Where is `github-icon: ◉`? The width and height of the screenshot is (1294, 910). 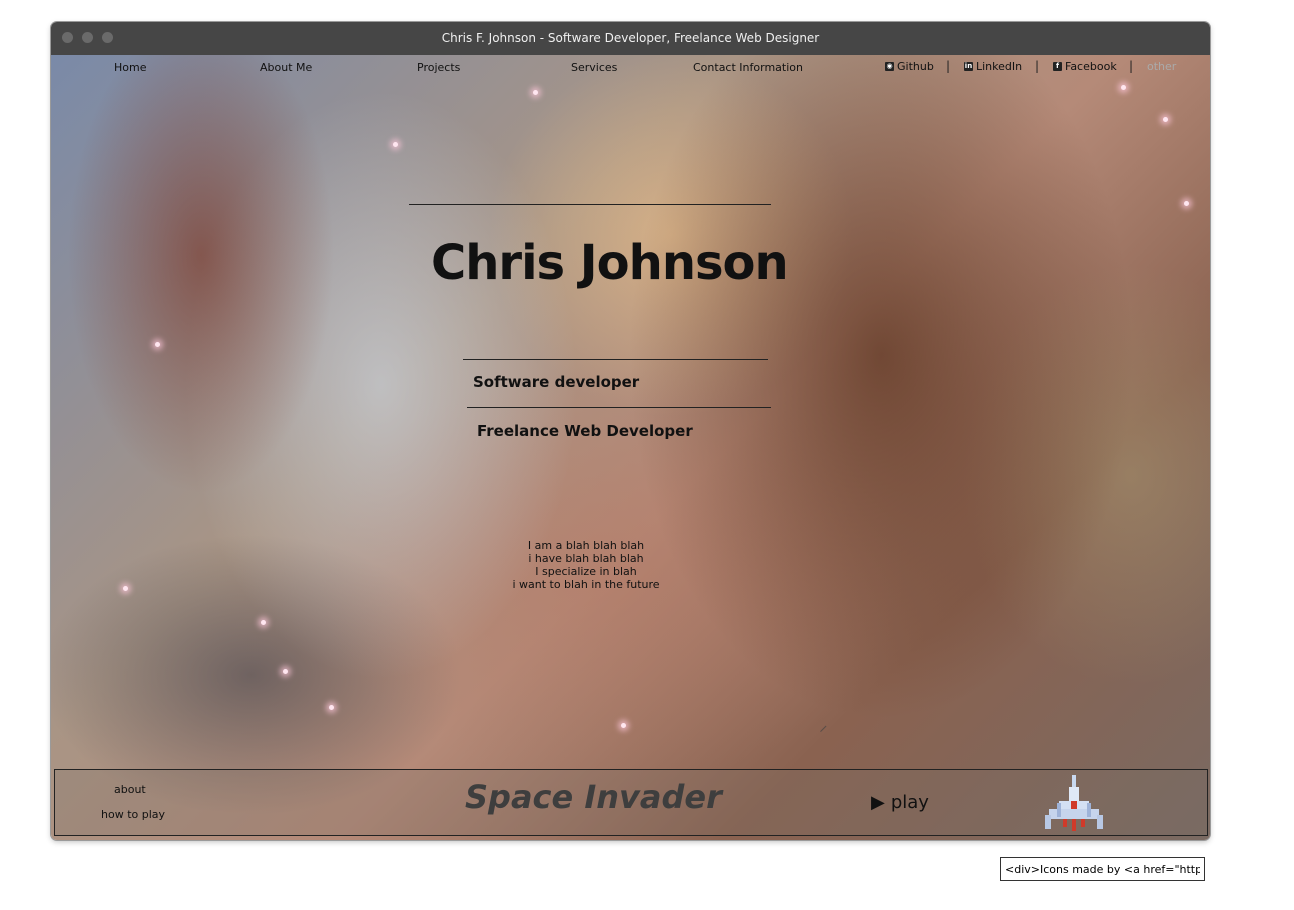 github-icon: ◉ is located at coordinates (889, 66).